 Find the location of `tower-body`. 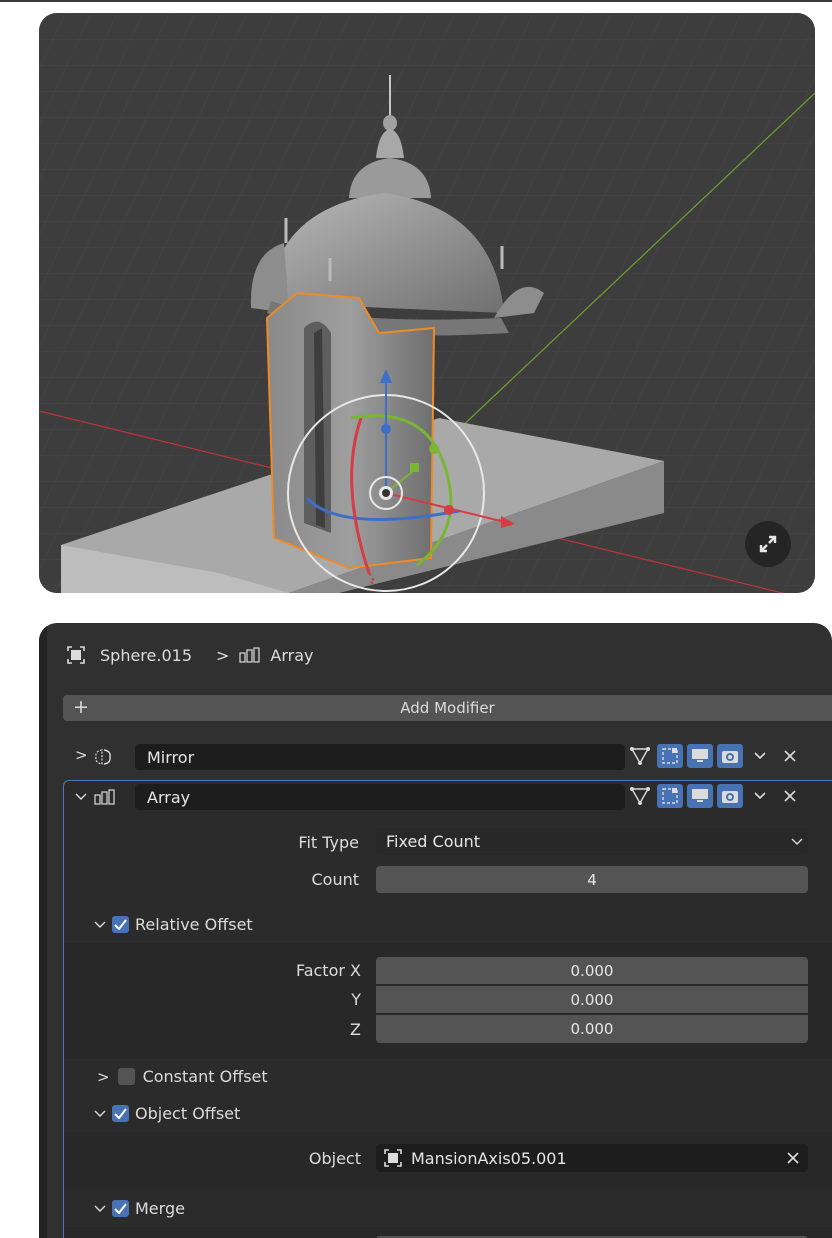

tower-body is located at coordinates (350, 430).